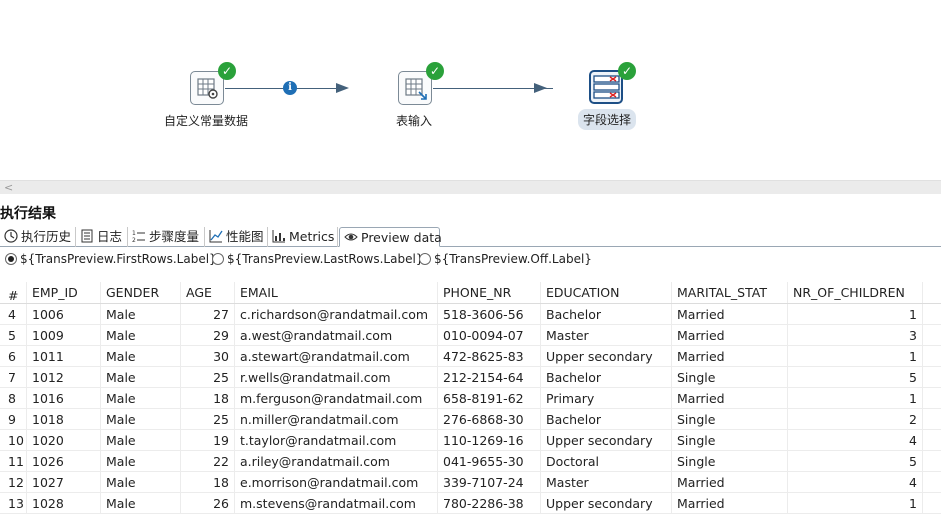 This screenshot has width=941, height=523. I want to click on tab-step-metrics: 12 步骤度量, so click(166, 237).